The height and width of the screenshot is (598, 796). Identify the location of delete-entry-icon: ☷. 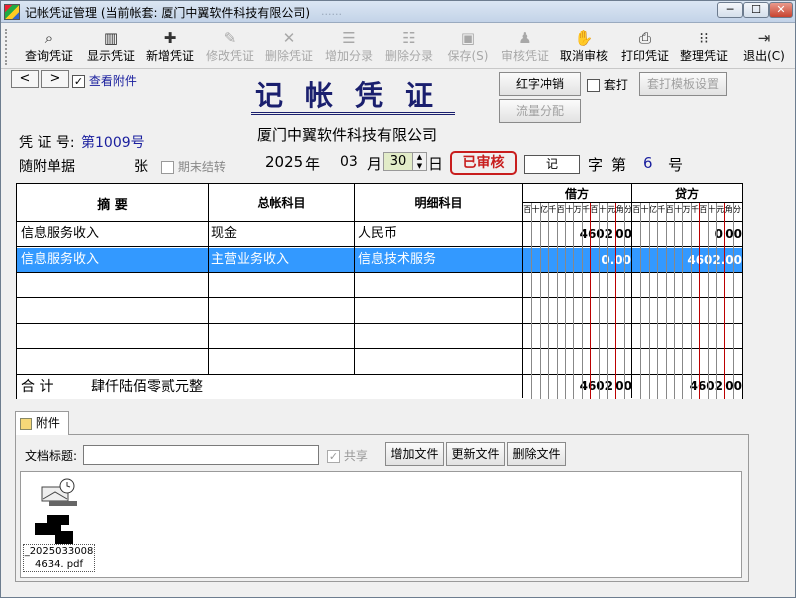
(409, 38).